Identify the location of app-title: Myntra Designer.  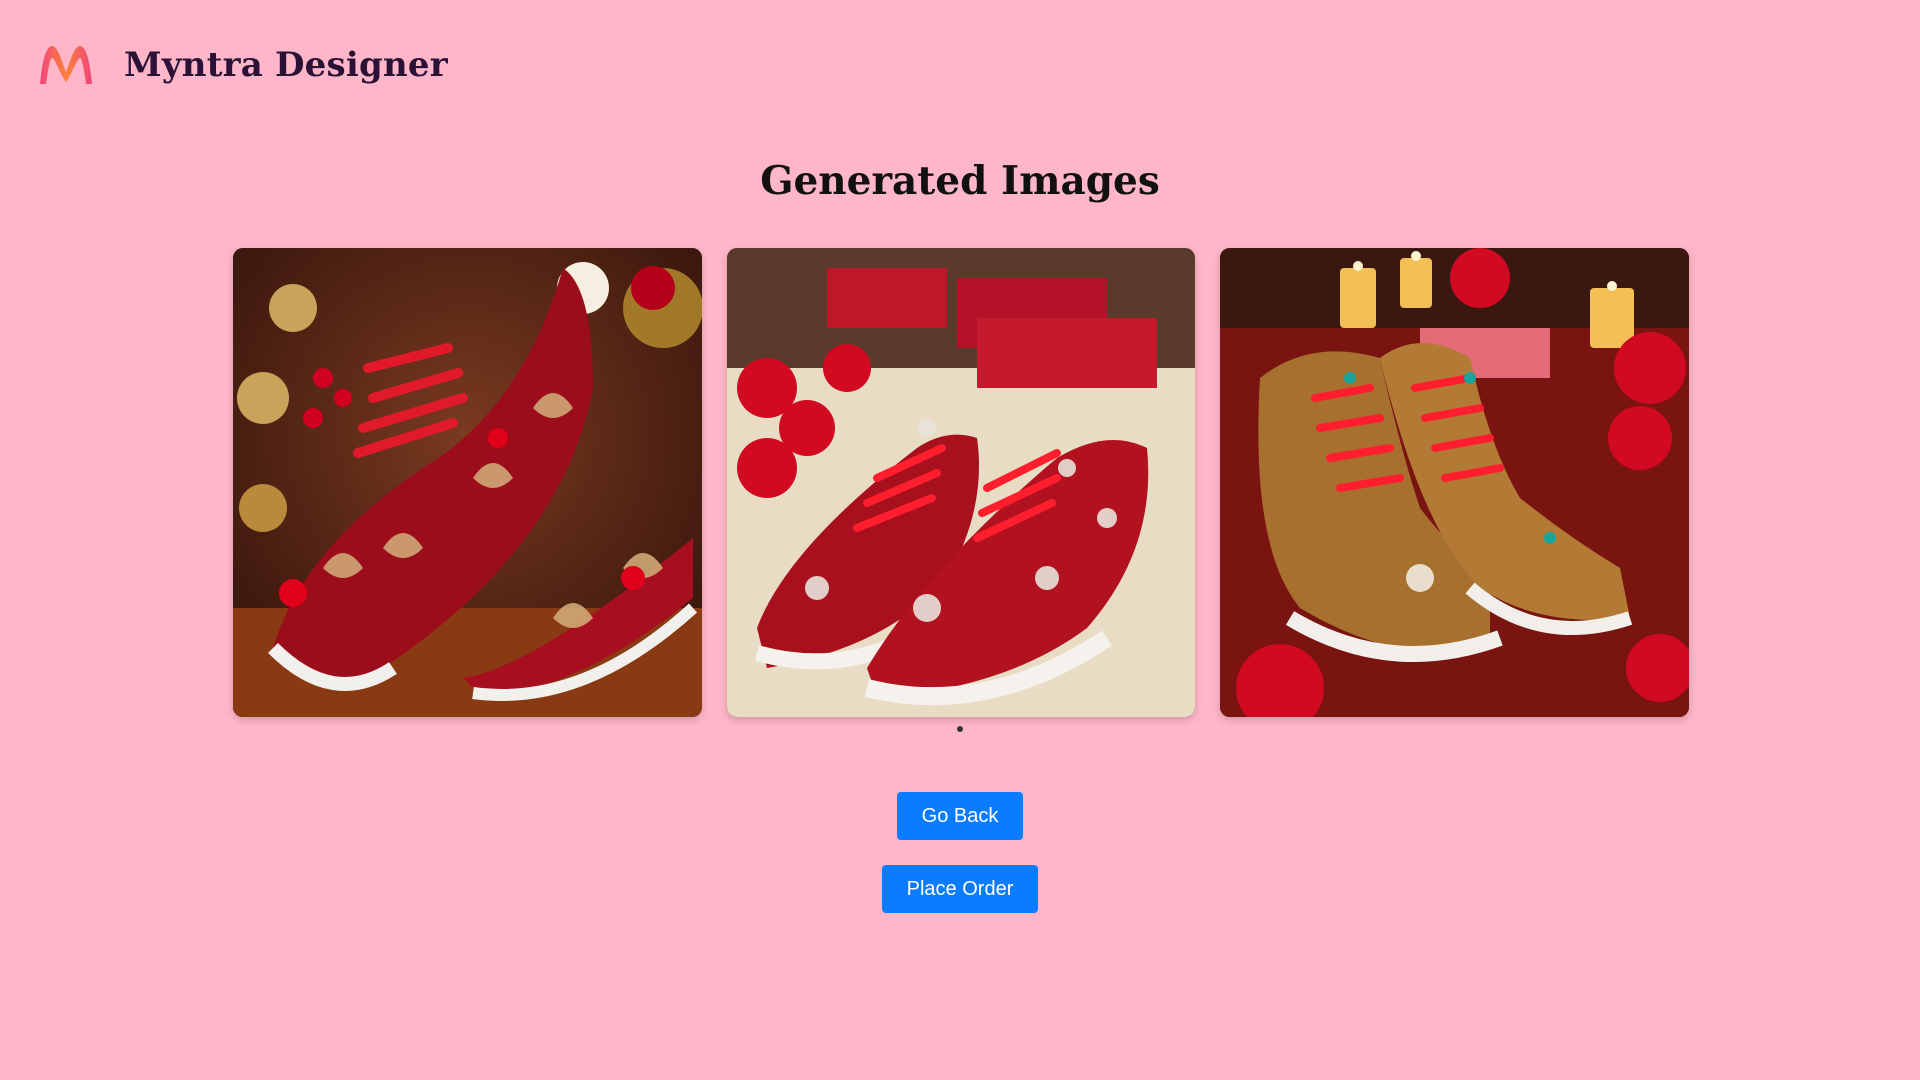
(286, 65).